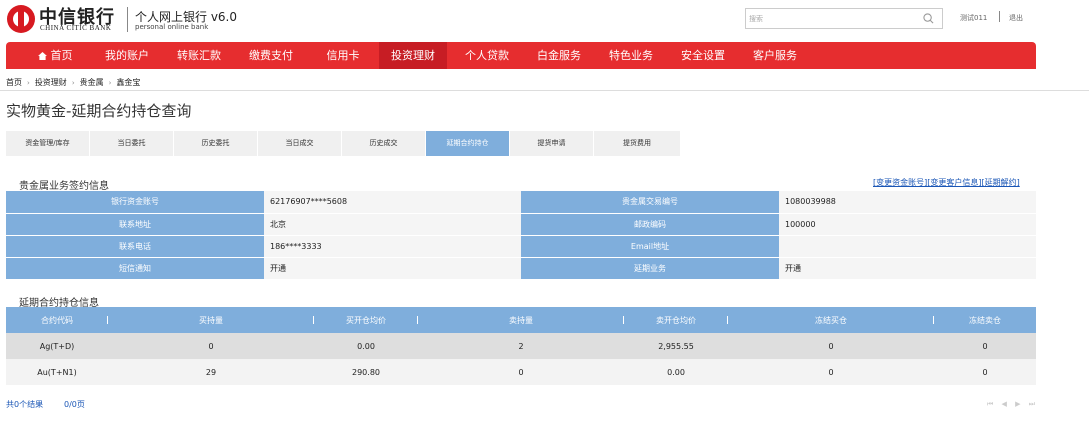  What do you see at coordinates (199, 55) in the screenshot?
I see `nav-item-transfer: 转账汇款` at bounding box center [199, 55].